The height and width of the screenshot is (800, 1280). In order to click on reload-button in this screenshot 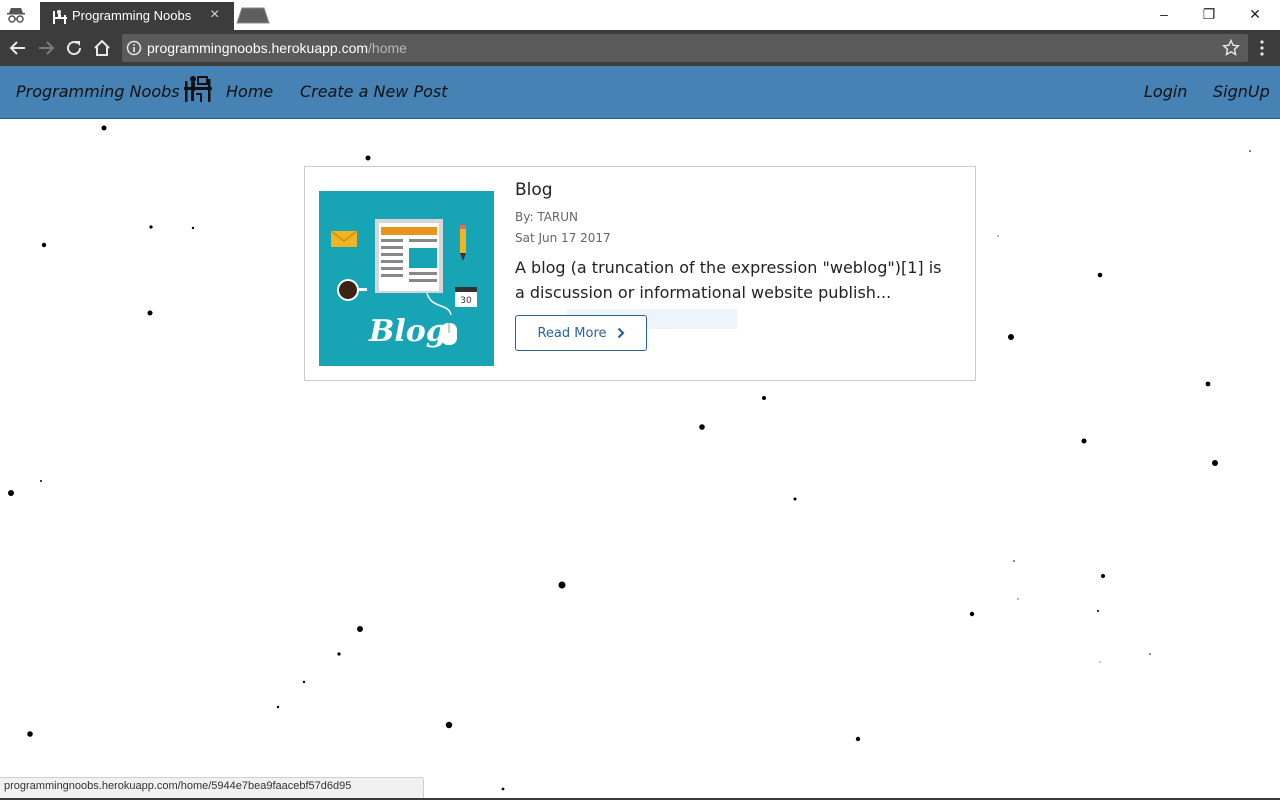, I will do `click(74, 48)`.